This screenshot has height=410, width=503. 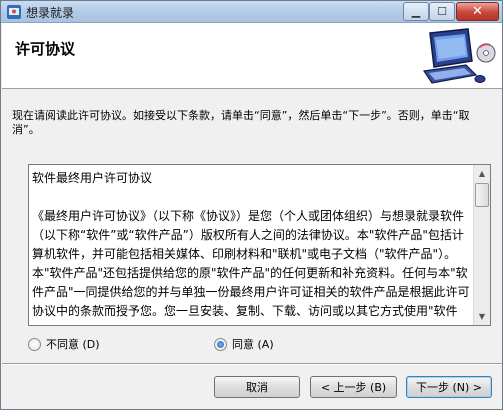 I want to click on maximize-button: ☐, so click(x=442, y=11).